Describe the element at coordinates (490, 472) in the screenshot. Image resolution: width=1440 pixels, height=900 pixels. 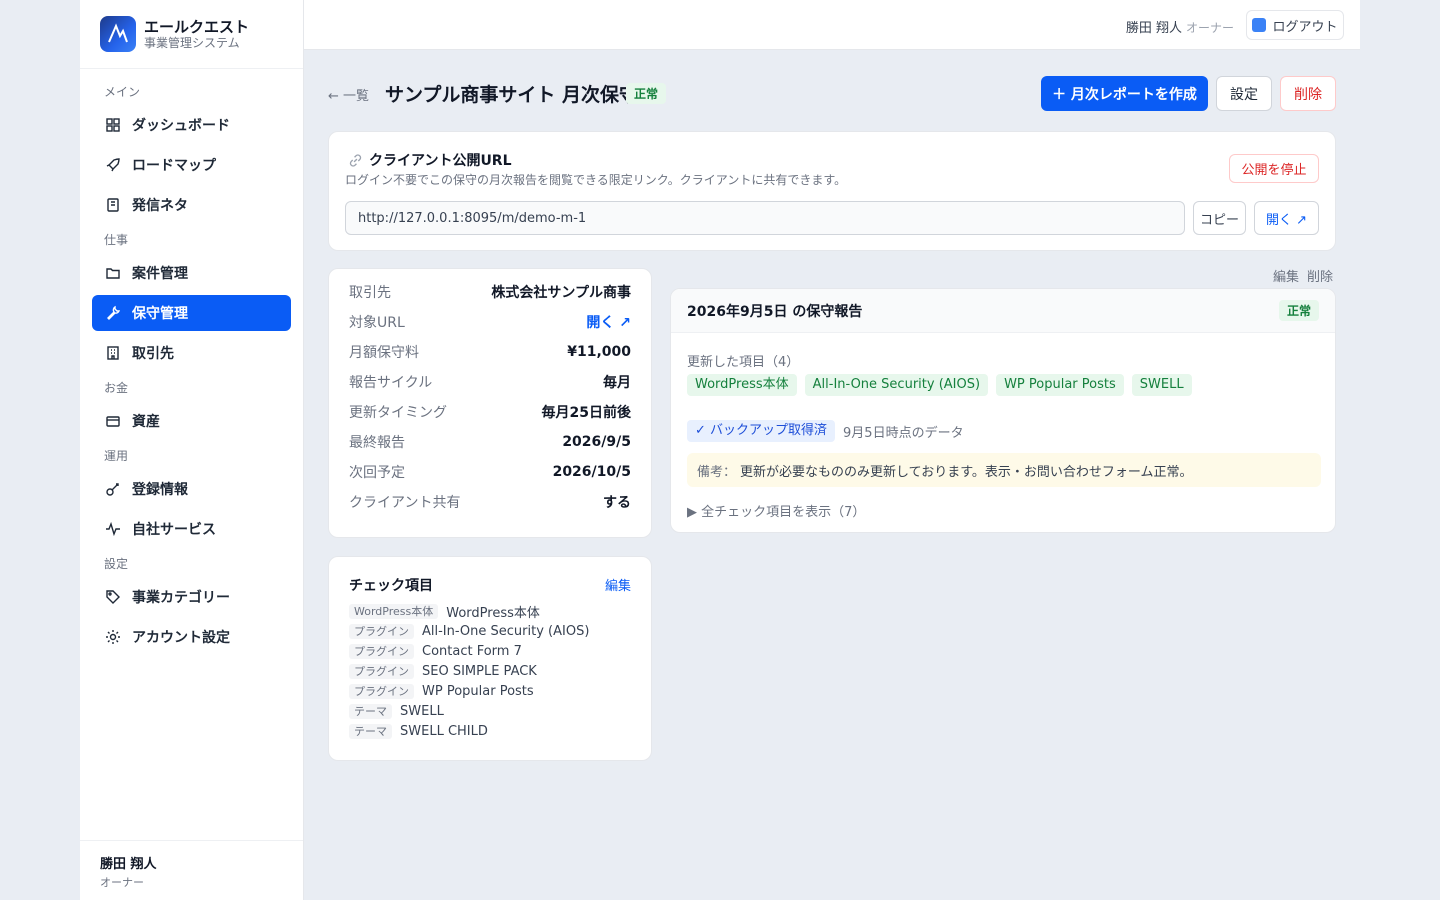
I see `info-row: 次回予定 2026/10/5` at that location.